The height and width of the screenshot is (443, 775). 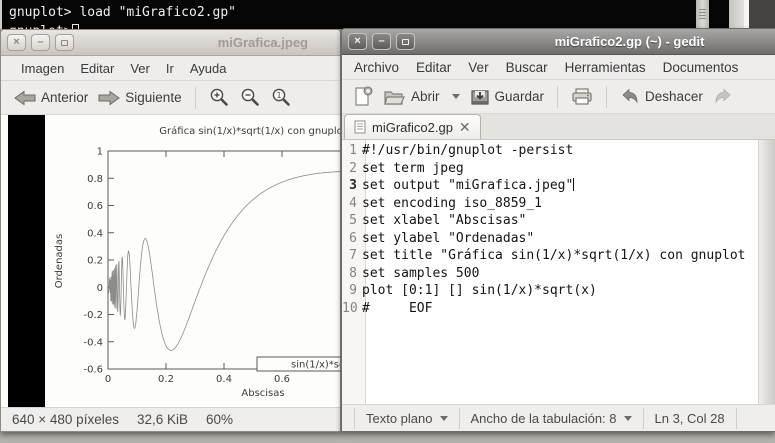 What do you see at coordinates (550, 274) in the screenshot?
I see `code-line: 8 set samples 500` at bounding box center [550, 274].